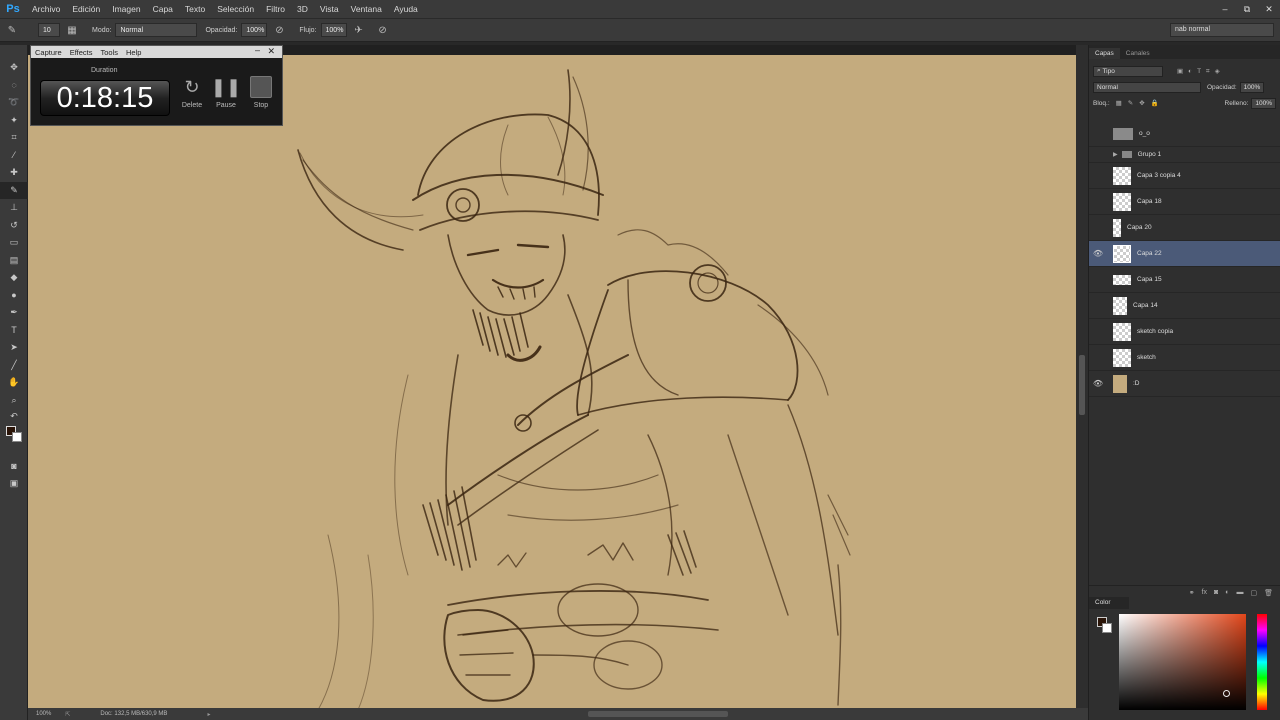  Describe the element at coordinates (14, 243) in the screenshot. I see `eraser-tool-icon: ▭` at that location.